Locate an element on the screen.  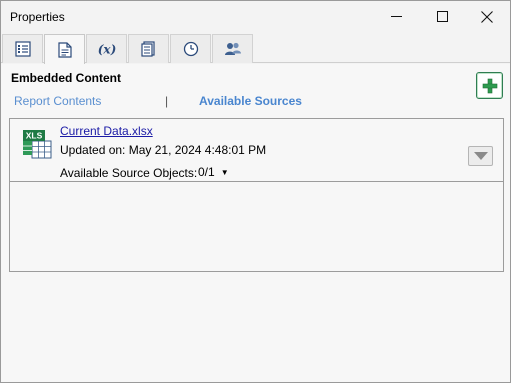
caret-down-icon: ▼ is located at coordinates (224, 172).